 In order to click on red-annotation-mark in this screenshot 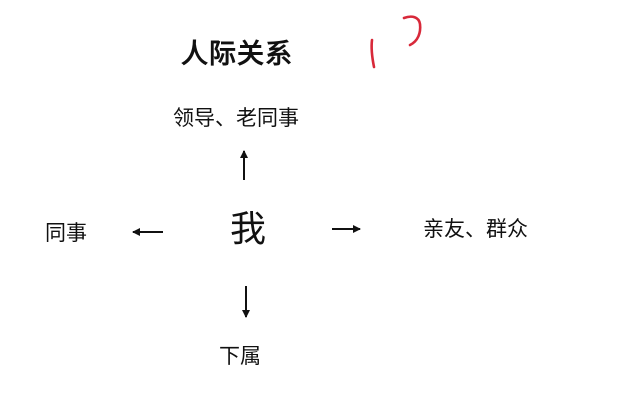, I will do `click(396, 42)`.